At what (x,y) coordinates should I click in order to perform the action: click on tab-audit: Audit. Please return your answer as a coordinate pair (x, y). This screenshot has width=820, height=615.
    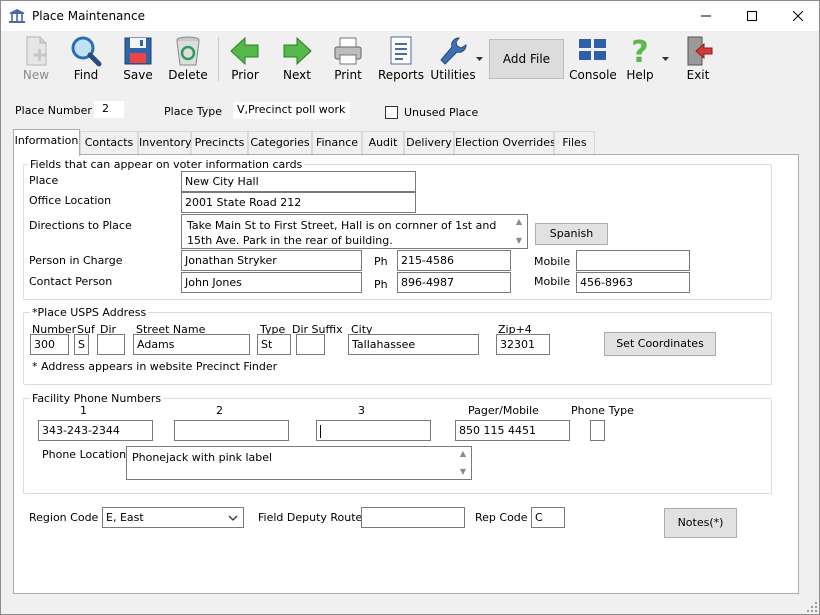
    Looking at the image, I should click on (383, 143).